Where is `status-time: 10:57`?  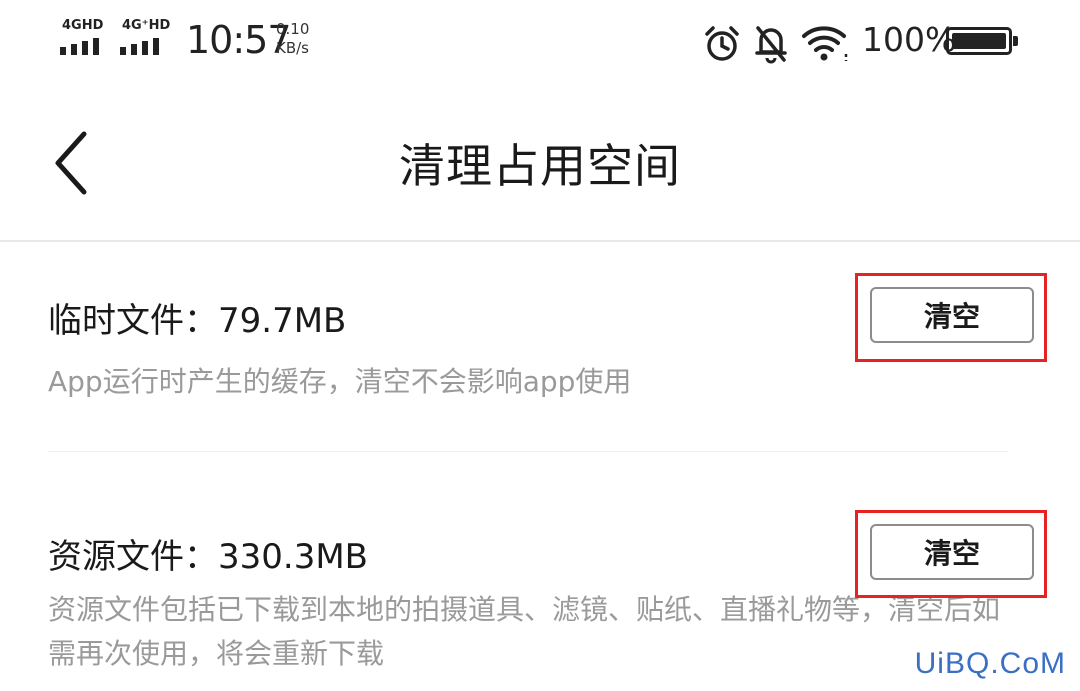 status-time: 10:57 is located at coordinates (239, 40).